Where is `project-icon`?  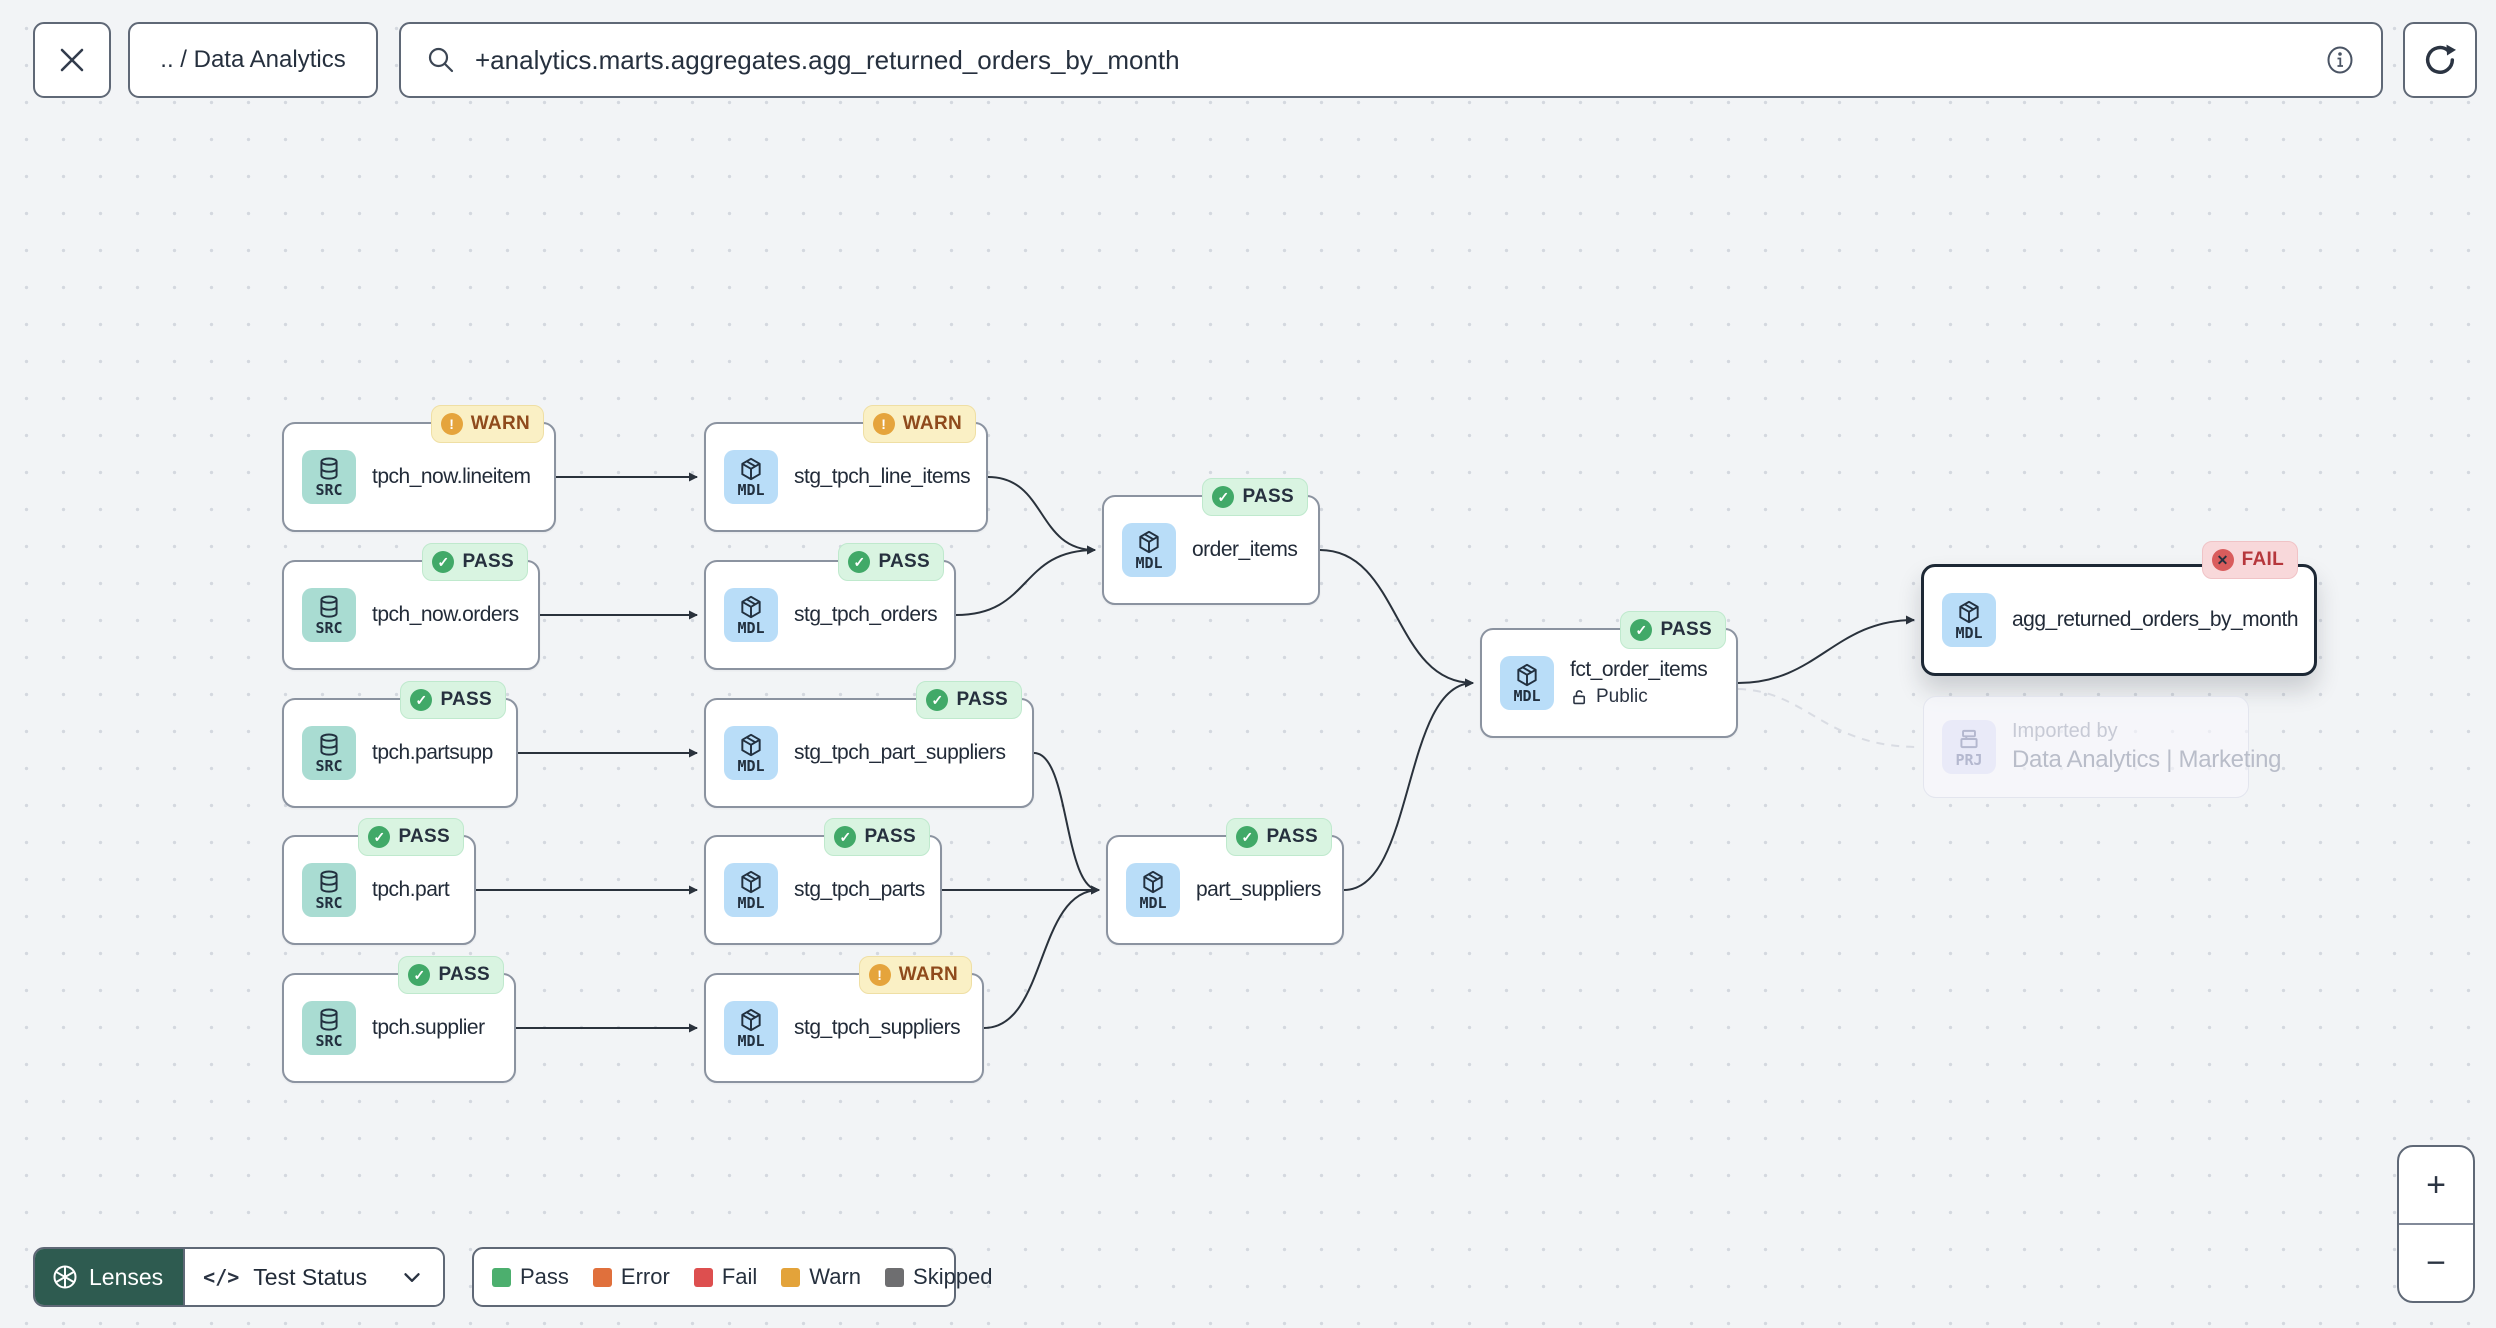
project-icon is located at coordinates (1969, 739).